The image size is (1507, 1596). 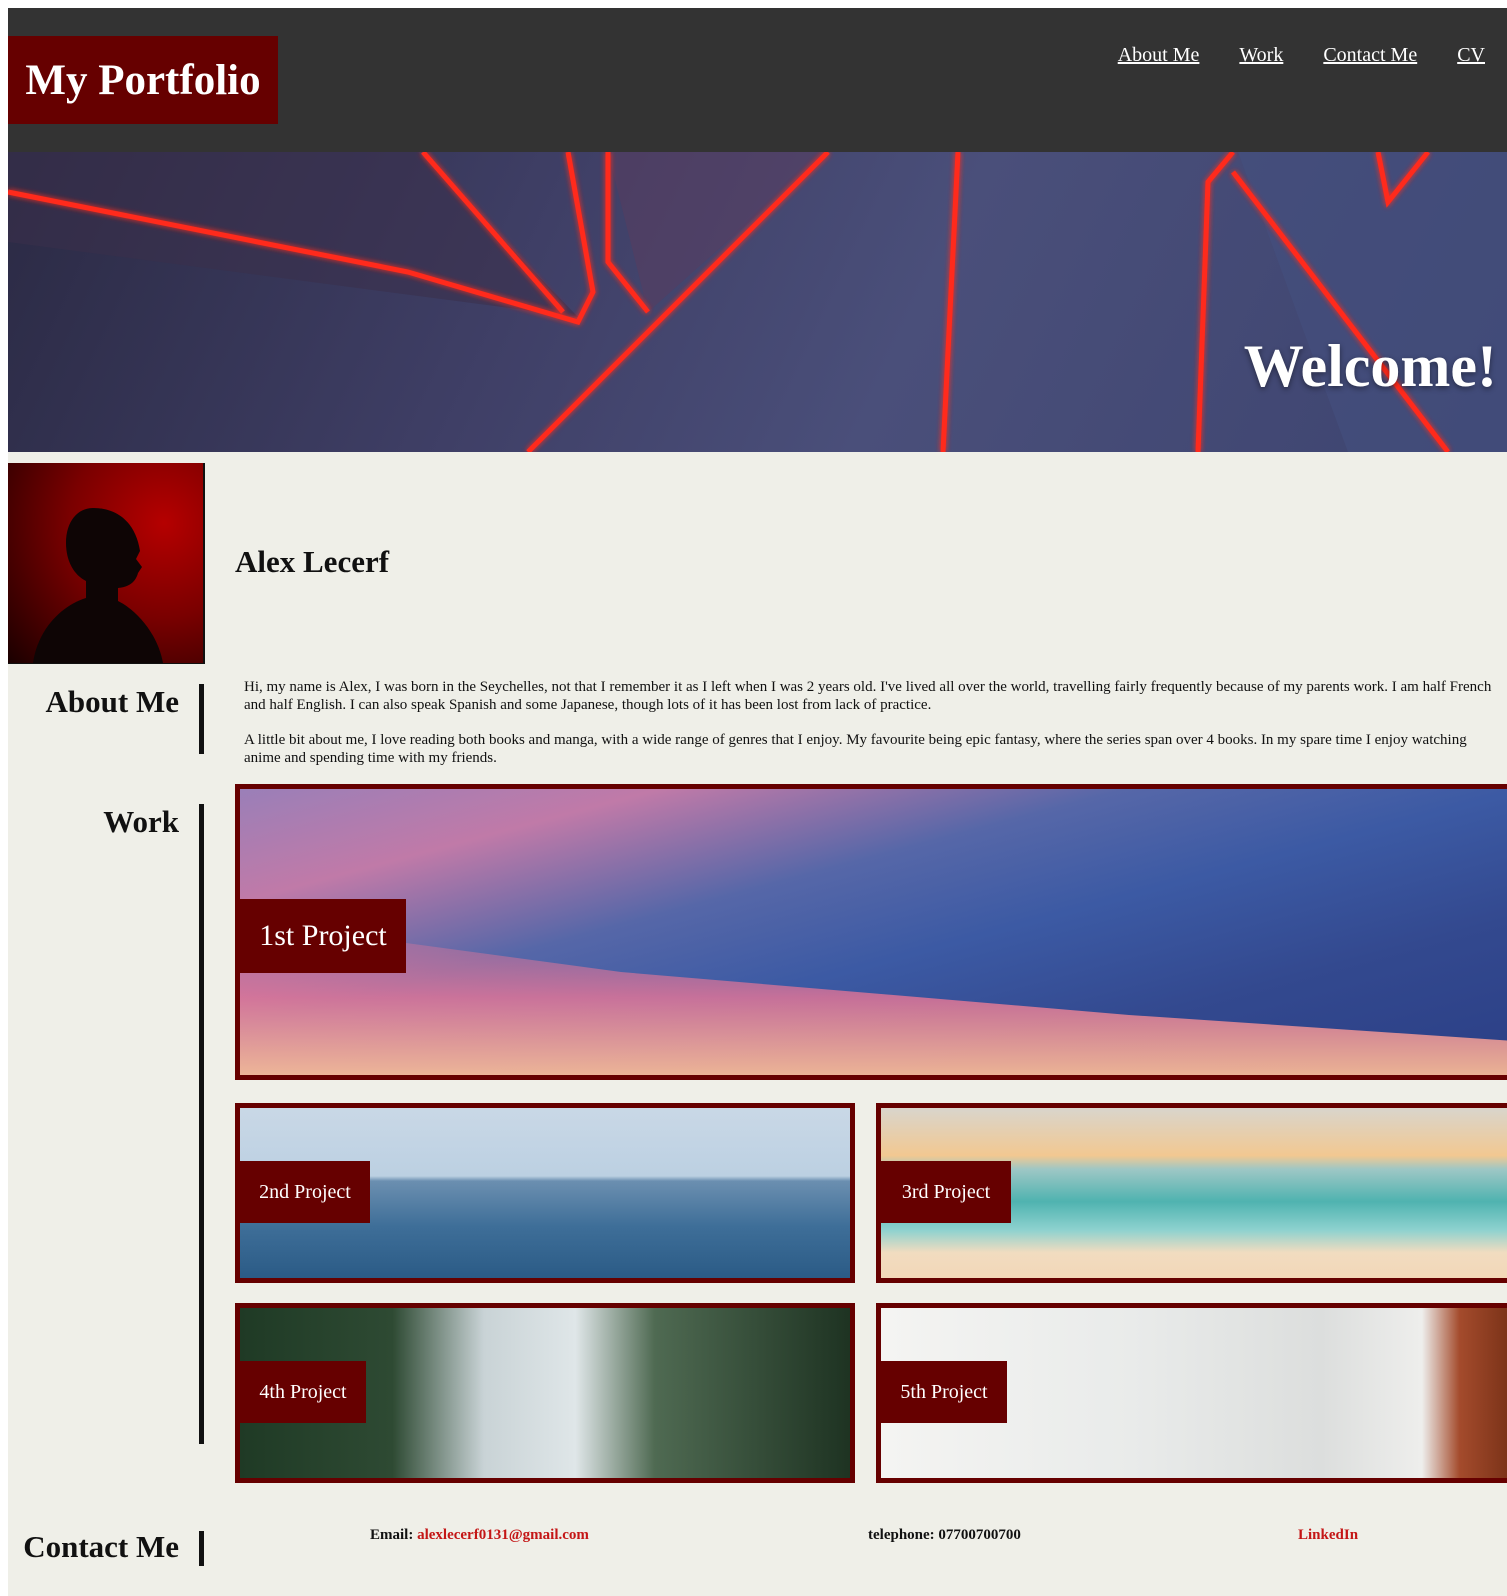 I want to click on nav-link-about-me: About Me, so click(x=1159, y=55).